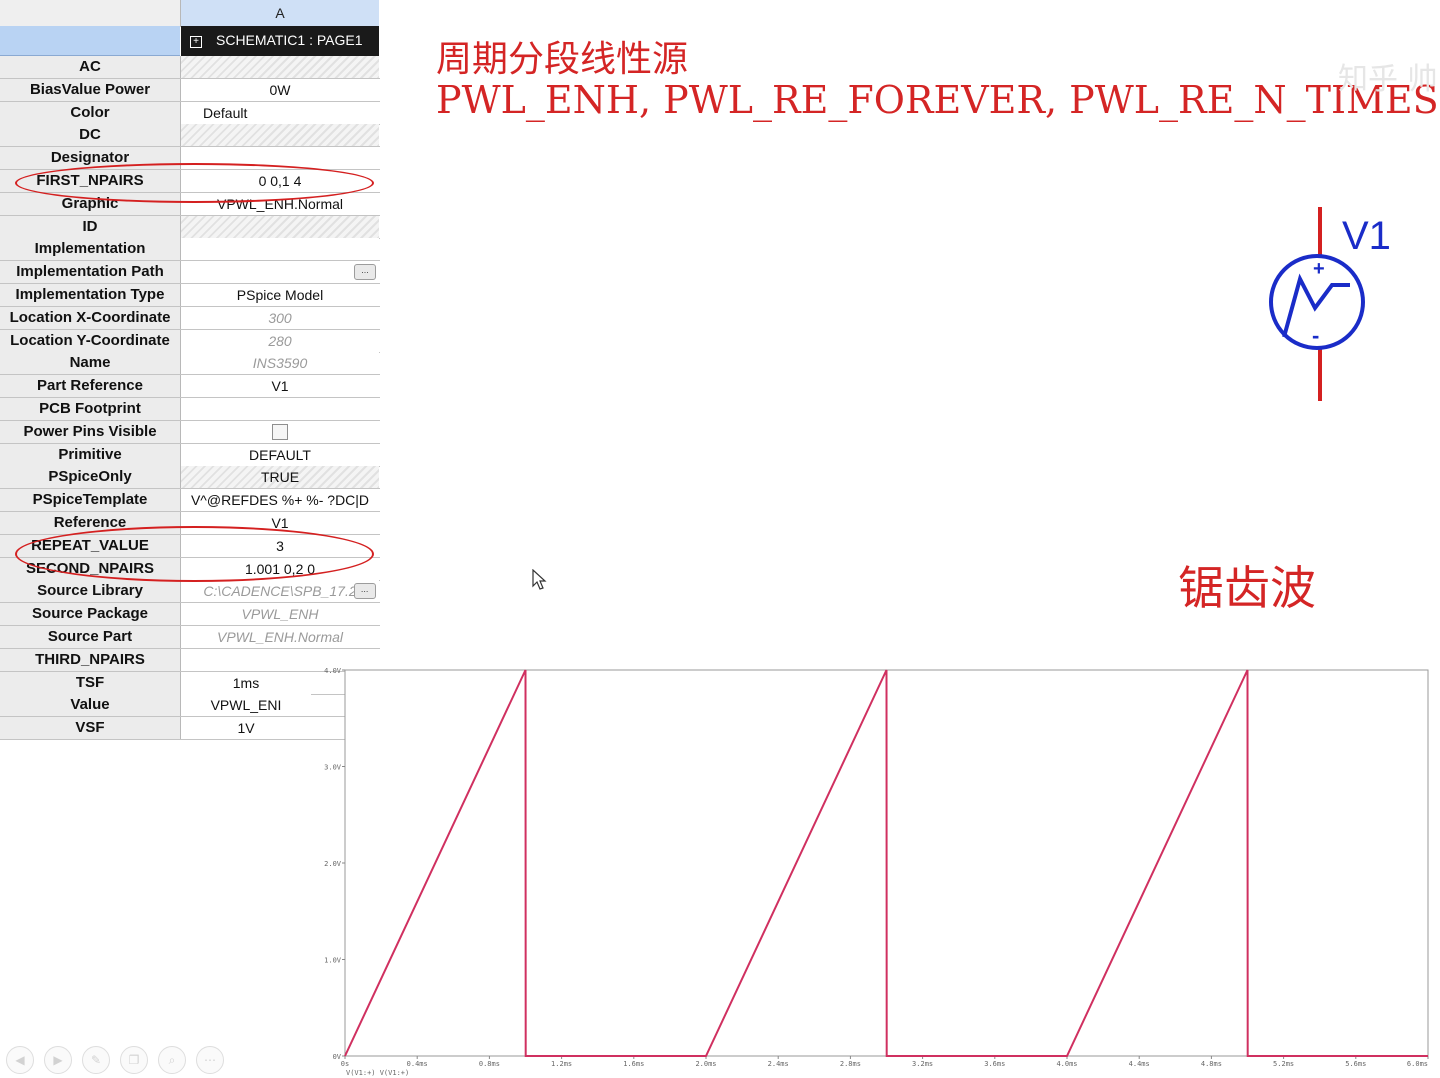  What do you see at coordinates (246, 728) in the screenshot?
I see `property-value: 1V` at bounding box center [246, 728].